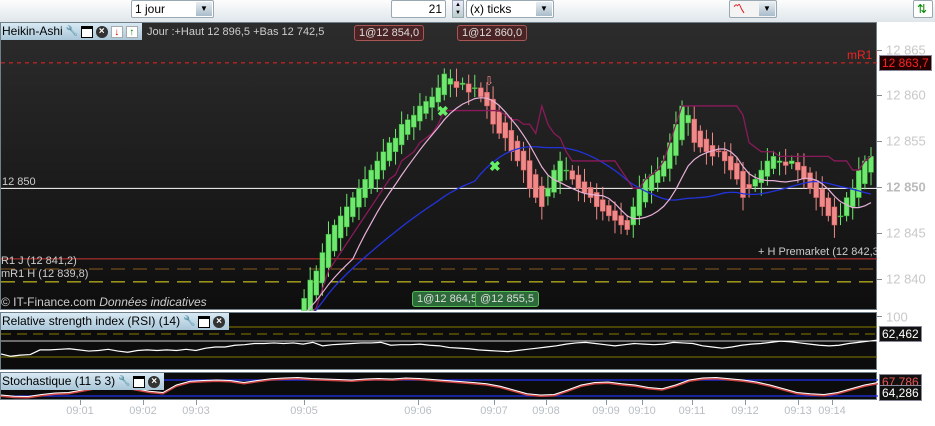  Describe the element at coordinates (116, 31) in the screenshot. I see `arrow-down-icon: ↓` at that location.